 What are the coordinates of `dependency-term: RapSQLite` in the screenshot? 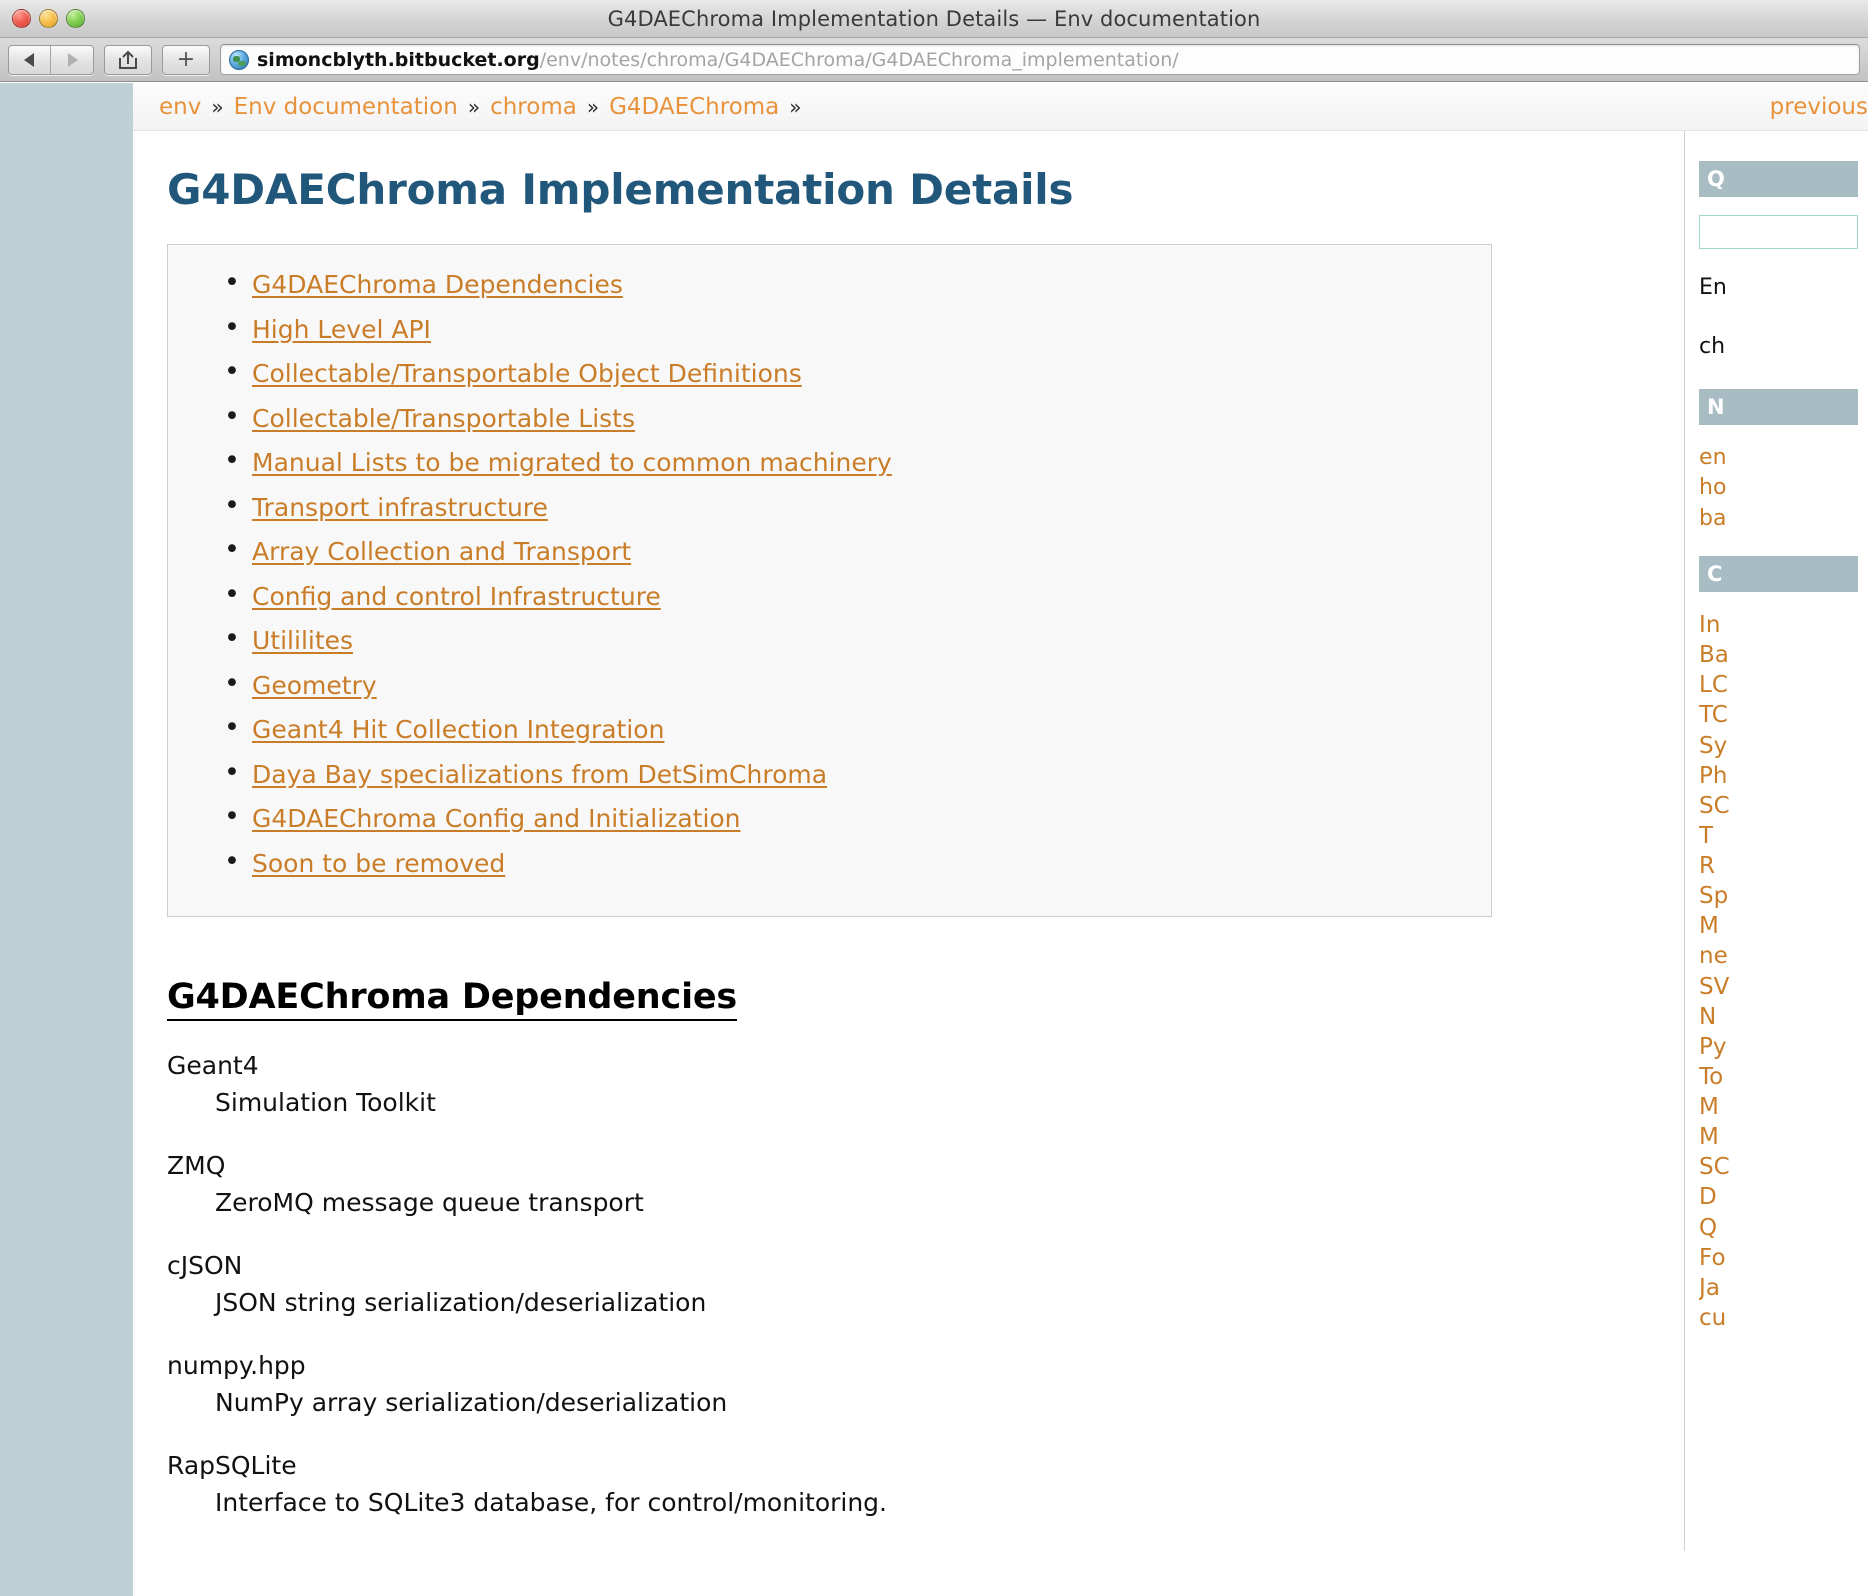 It's located at (232, 1465).